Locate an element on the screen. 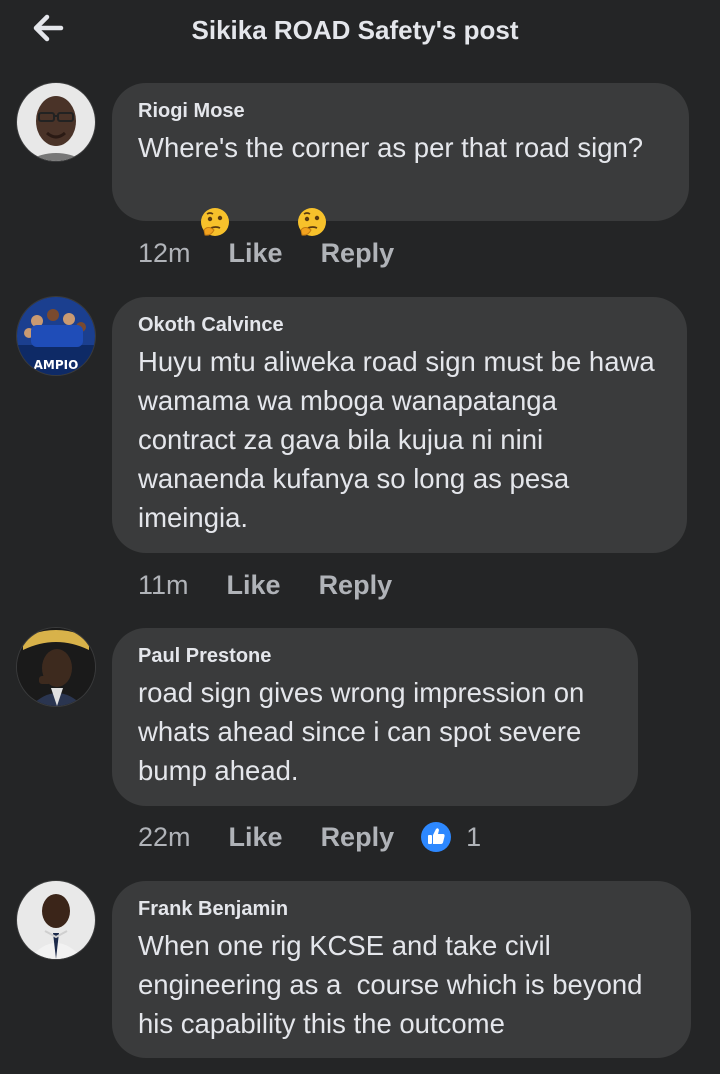 The image size is (720, 1074). avatar-text: AMPIO is located at coordinates (56, 365).